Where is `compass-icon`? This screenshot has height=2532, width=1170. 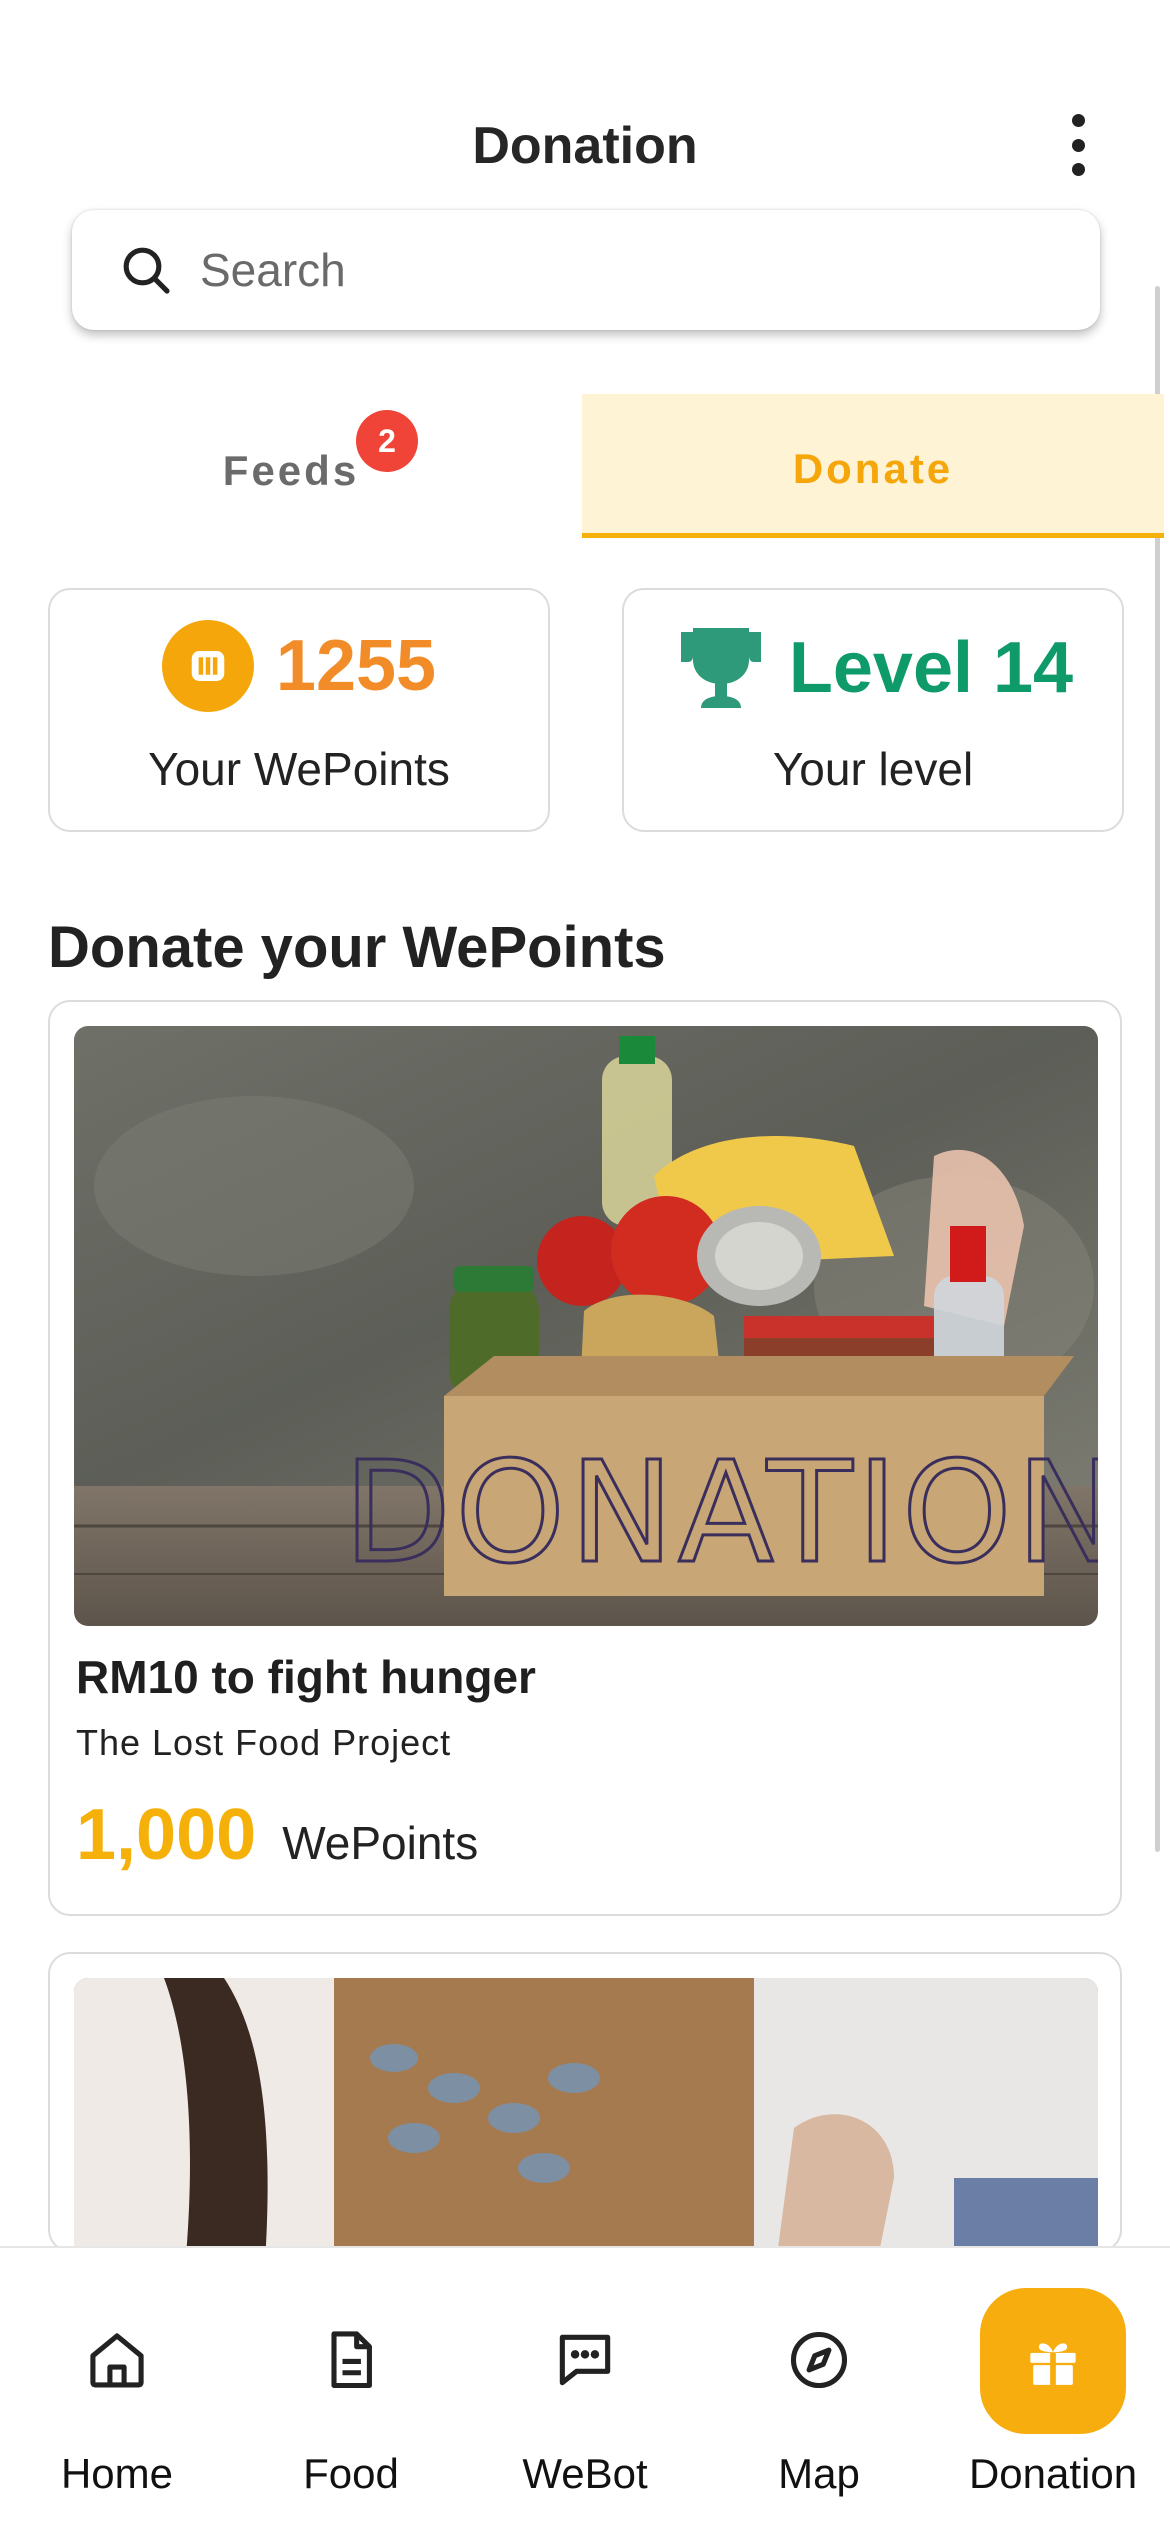
compass-icon is located at coordinates (819, 2360).